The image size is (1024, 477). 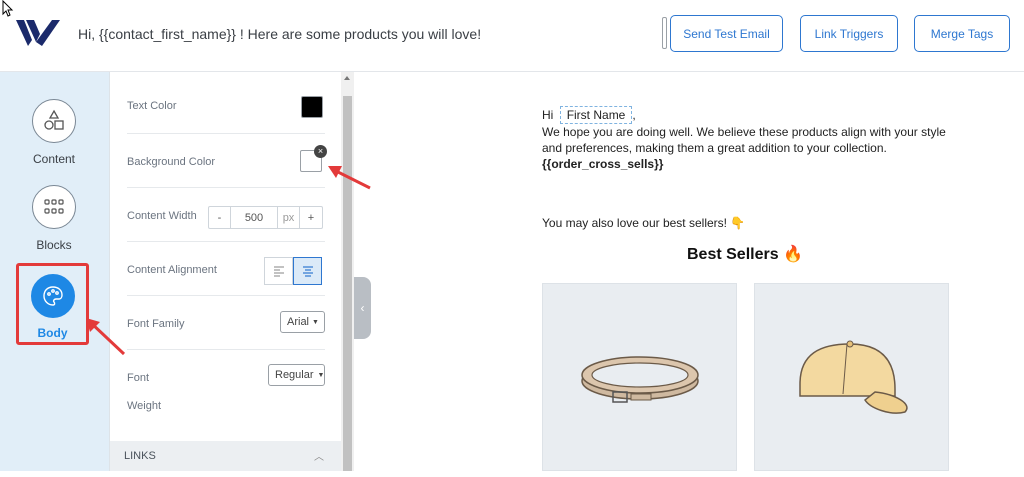 What do you see at coordinates (347, 78) in the screenshot?
I see `scroll-up-icon` at bounding box center [347, 78].